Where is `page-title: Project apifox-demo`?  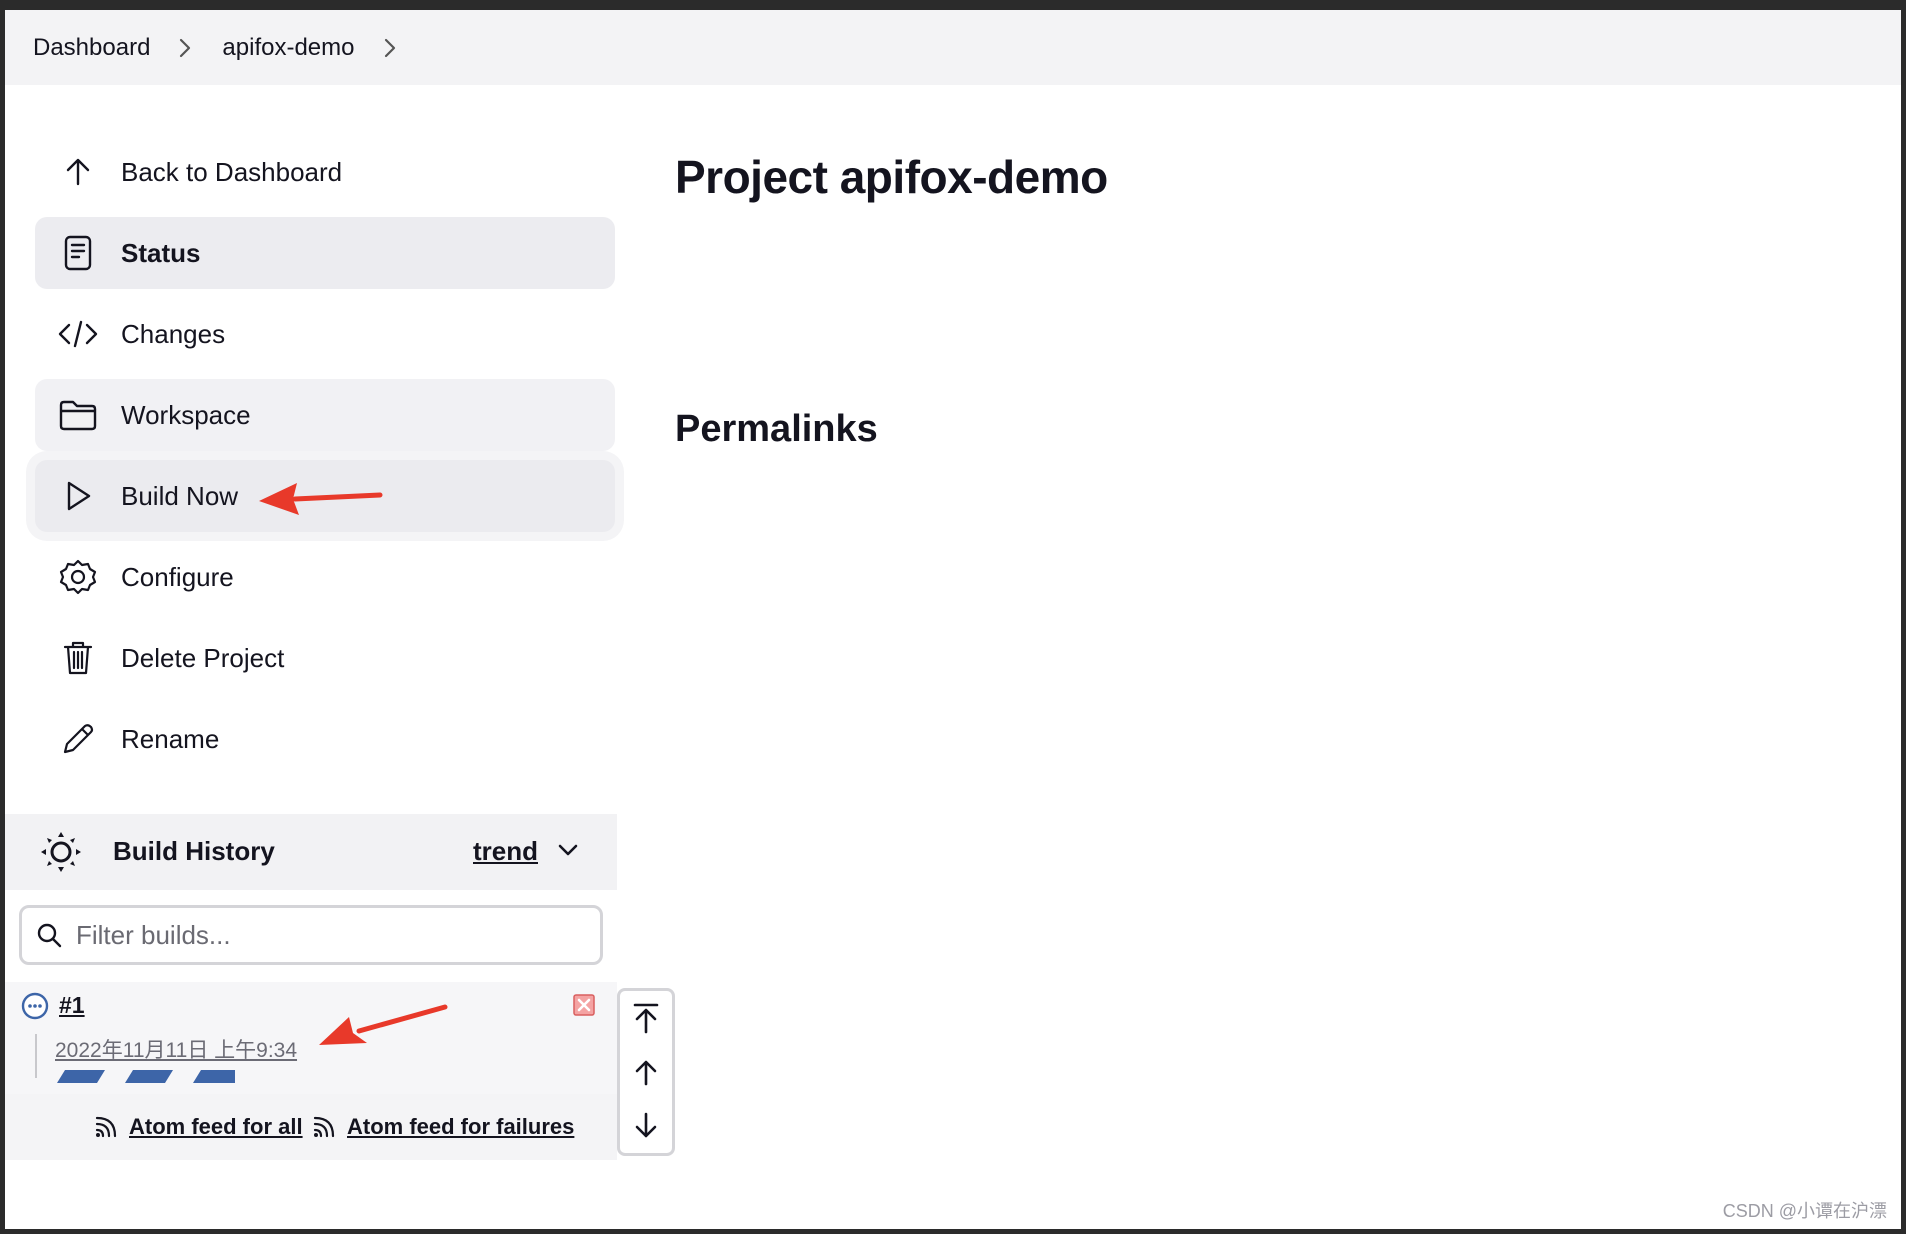 page-title: Project apifox-demo is located at coordinates (891, 177).